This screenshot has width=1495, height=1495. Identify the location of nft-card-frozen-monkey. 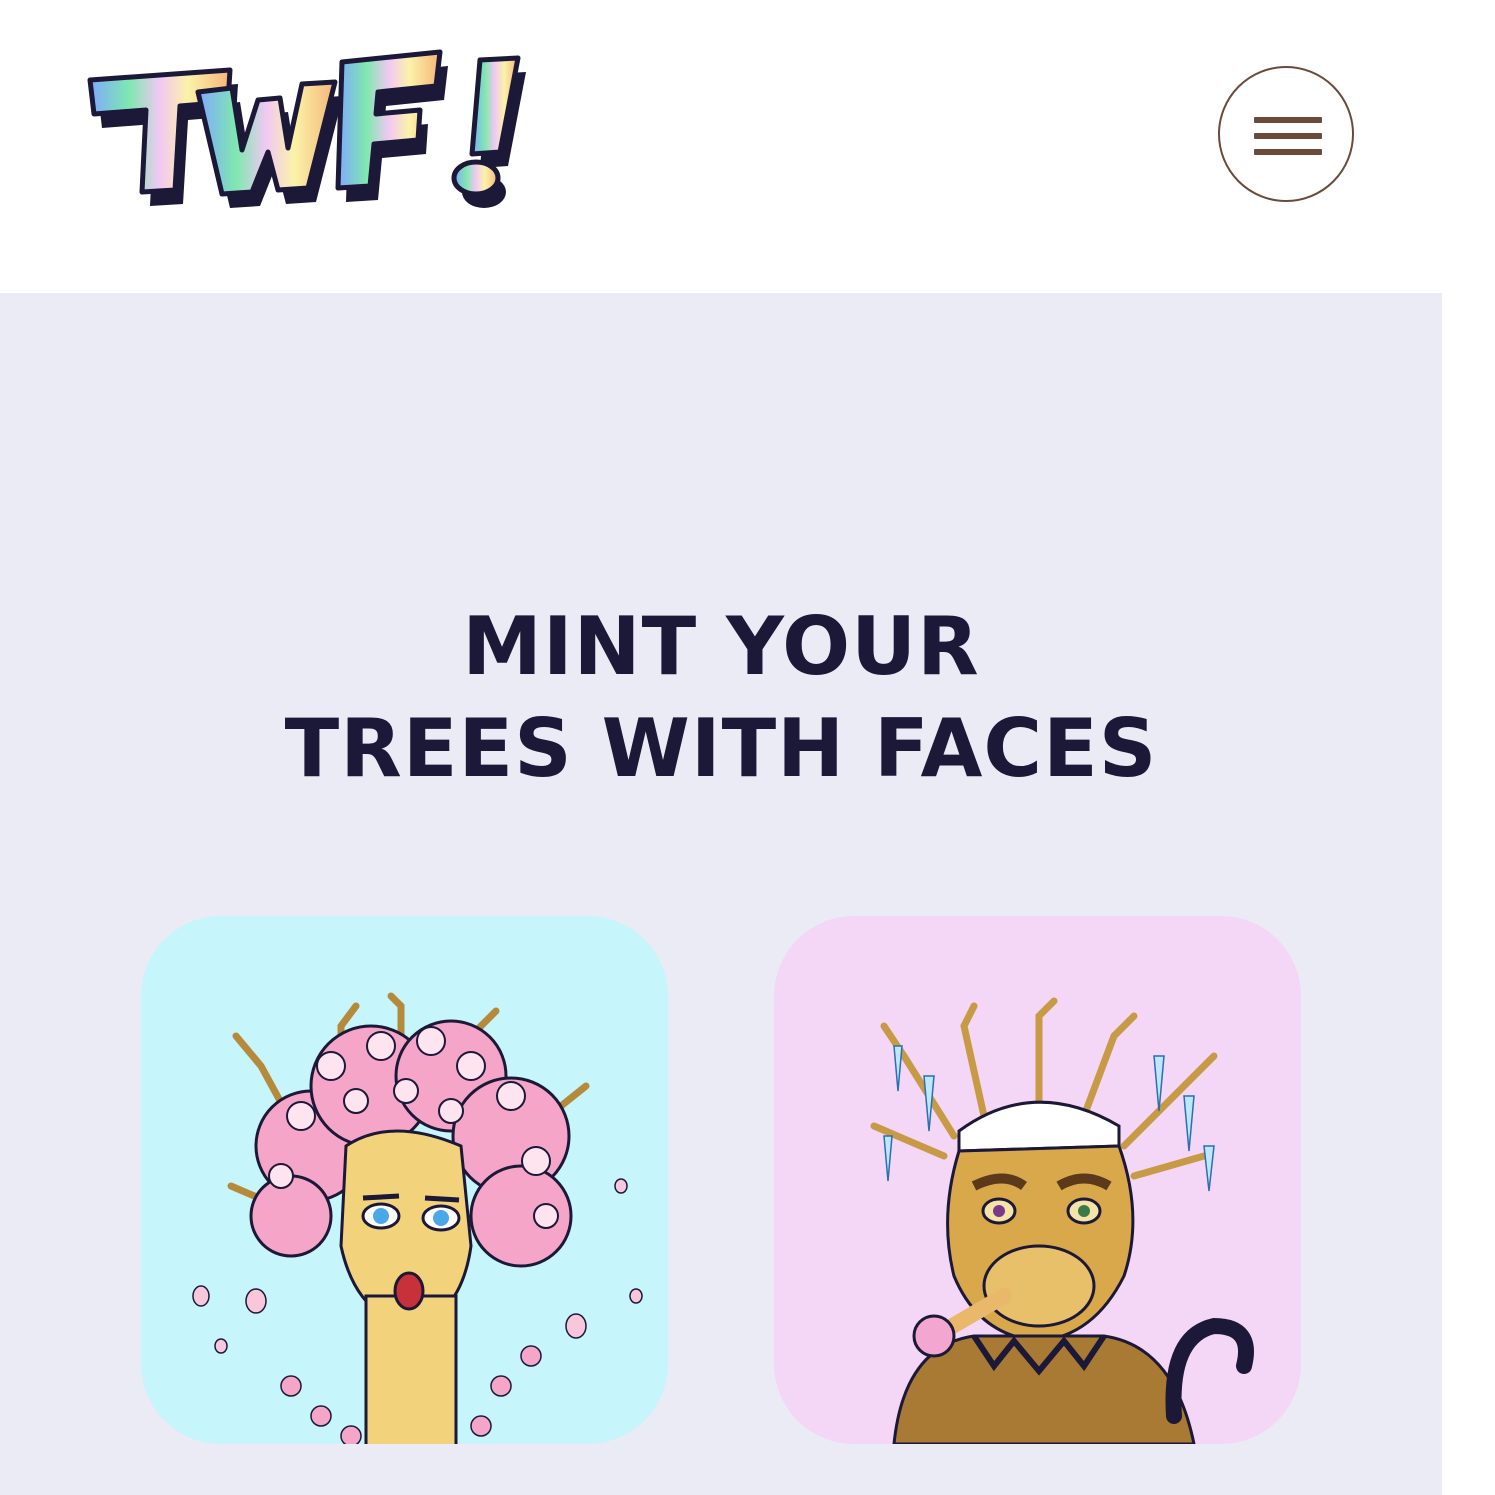
(1037, 1180).